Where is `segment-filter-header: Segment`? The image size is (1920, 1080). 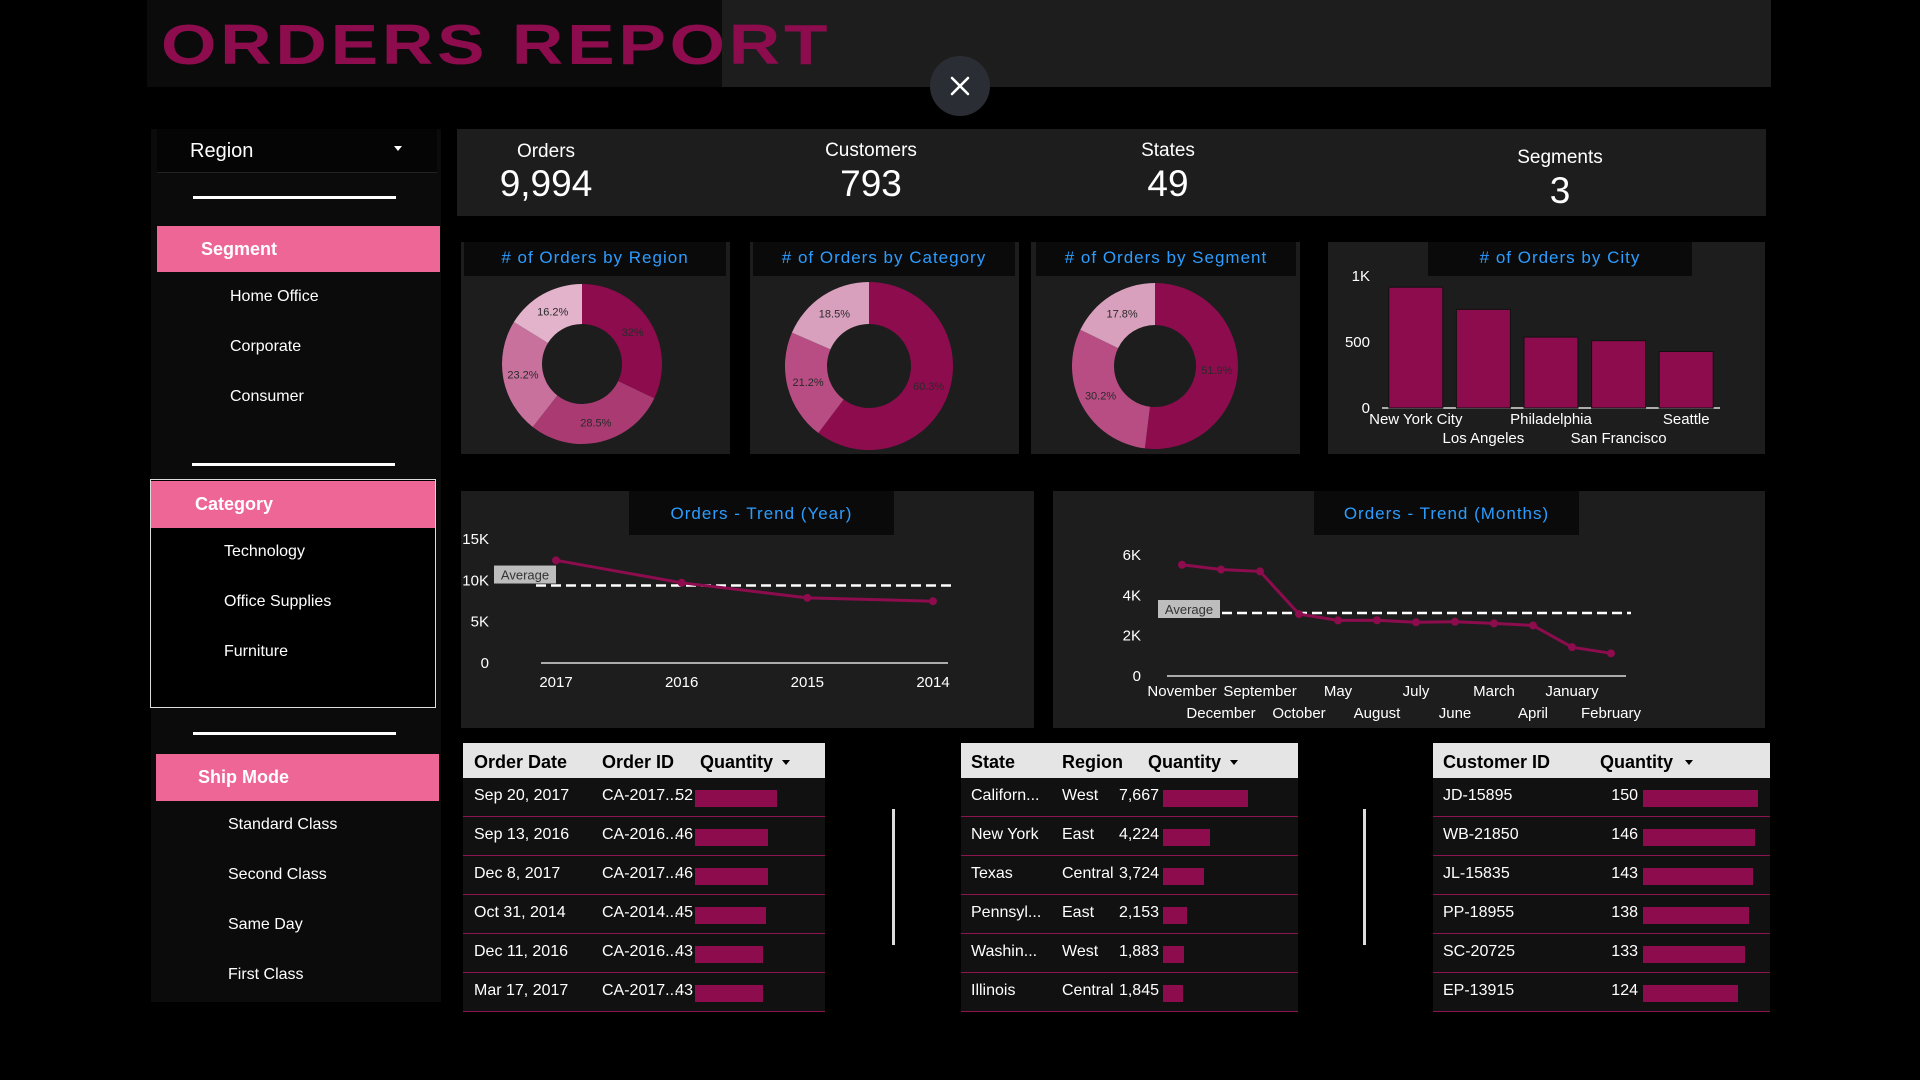
segment-filter-header: Segment is located at coordinates (298, 249).